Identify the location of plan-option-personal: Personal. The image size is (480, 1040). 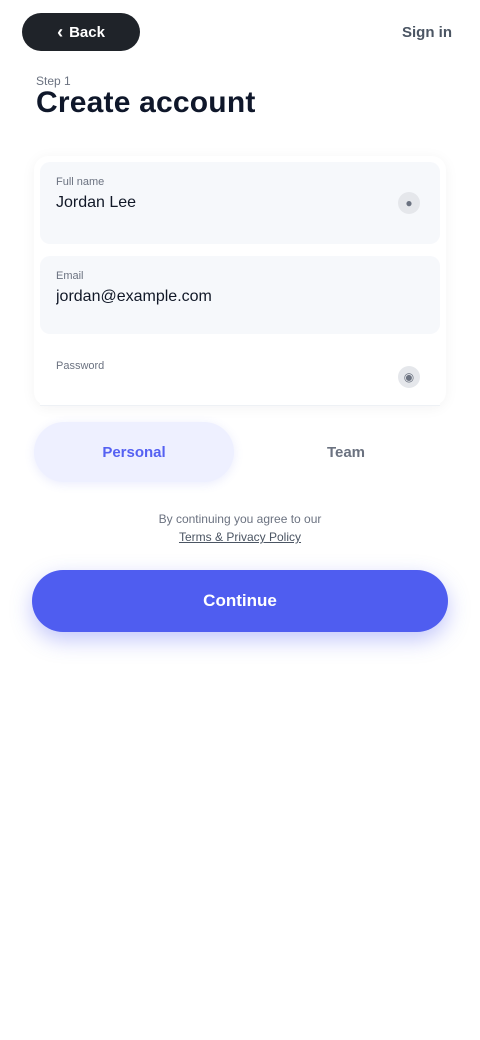
(134, 452).